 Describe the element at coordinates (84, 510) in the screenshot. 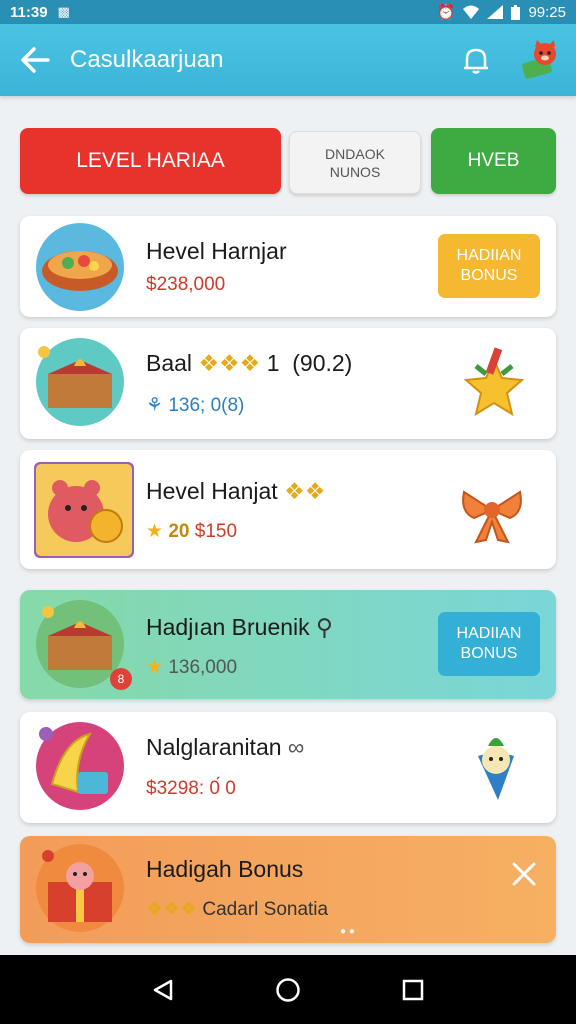

I see `bear-mascot-icon` at that location.